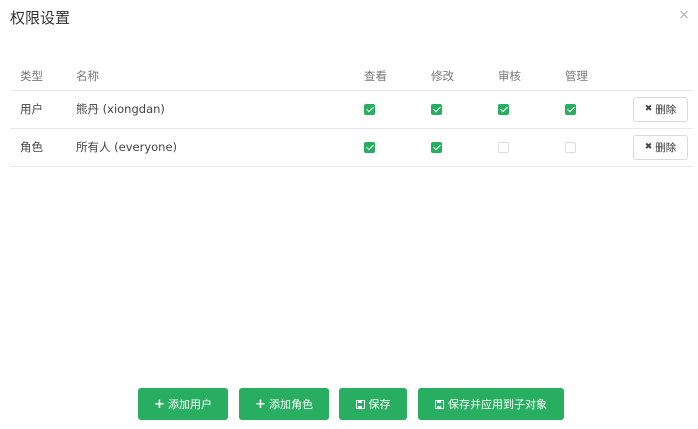 The image size is (698, 429). Describe the element at coordinates (43, 147) in the screenshot. I see `row-type: 角色` at that location.